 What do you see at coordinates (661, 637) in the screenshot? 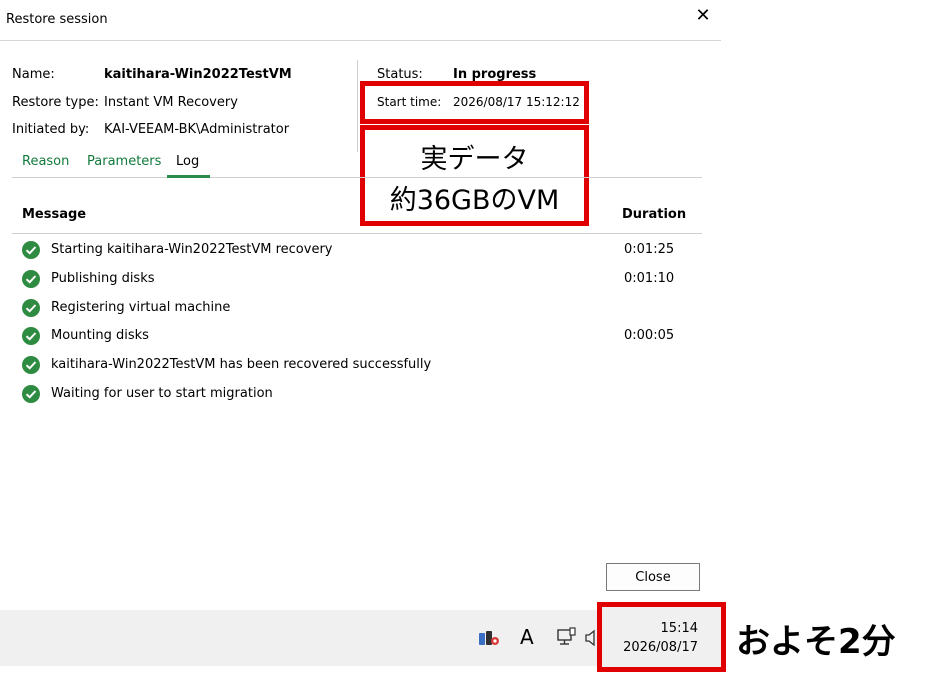
I see `clock-highlight` at bounding box center [661, 637].